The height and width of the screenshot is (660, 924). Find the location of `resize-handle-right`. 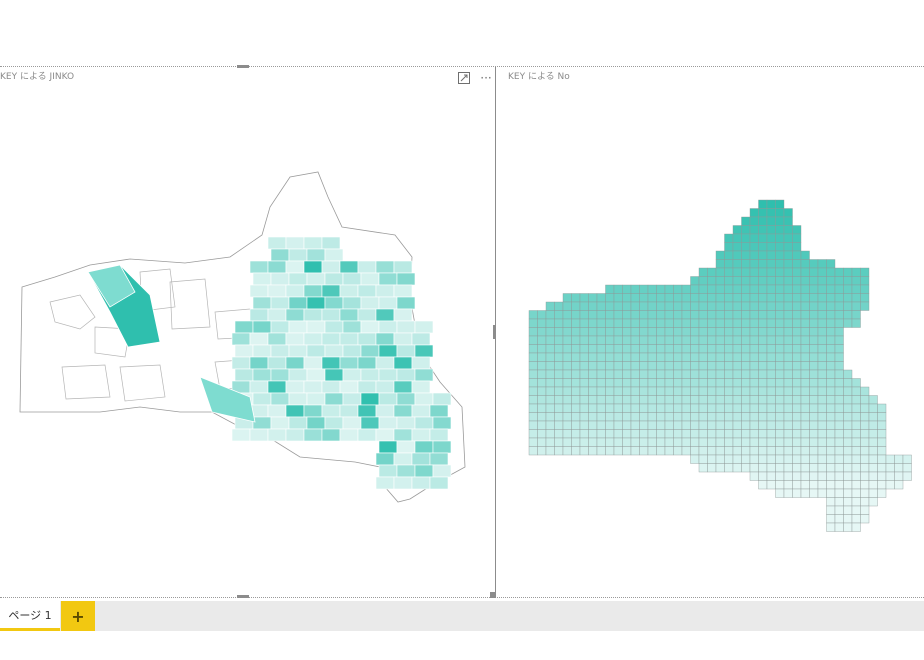

resize-handle-right is located at coordinates (494, 332).